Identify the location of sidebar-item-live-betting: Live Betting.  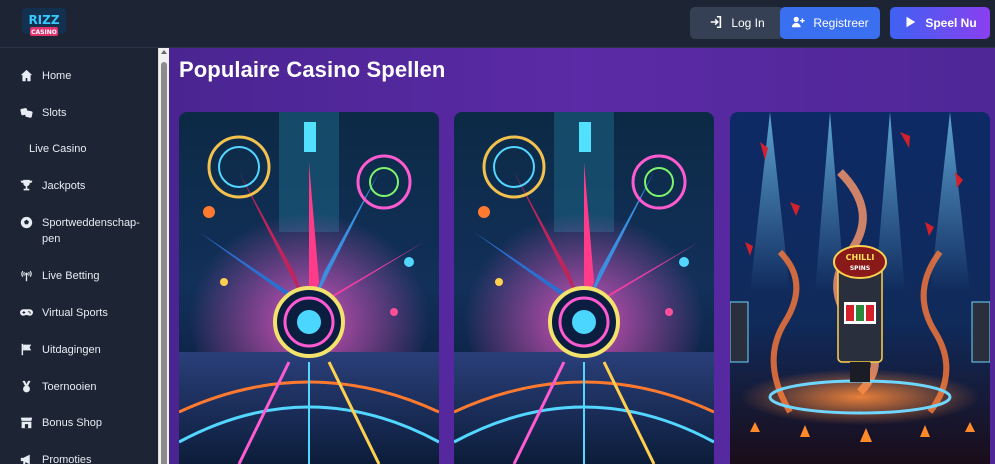
(59, 275).